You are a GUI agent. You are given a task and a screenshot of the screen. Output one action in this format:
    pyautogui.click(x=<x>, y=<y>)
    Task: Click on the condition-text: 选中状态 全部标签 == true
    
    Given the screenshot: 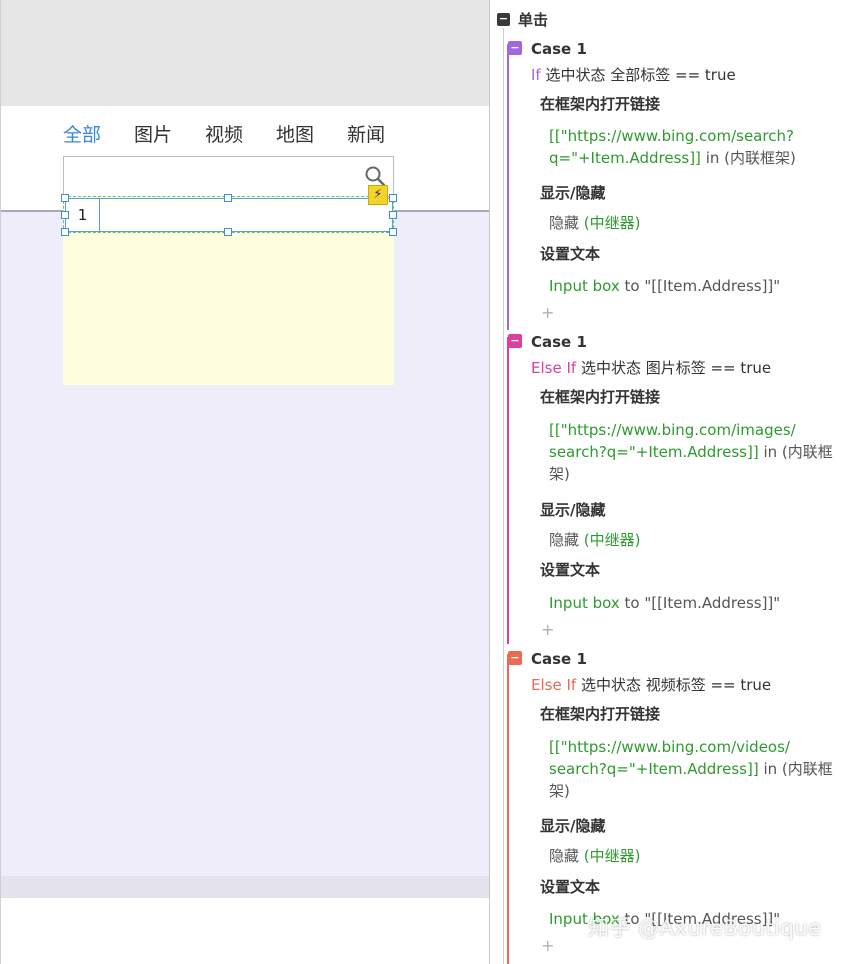 What is the action you would take?
    pyautogui.click(x=638, y=75)
    